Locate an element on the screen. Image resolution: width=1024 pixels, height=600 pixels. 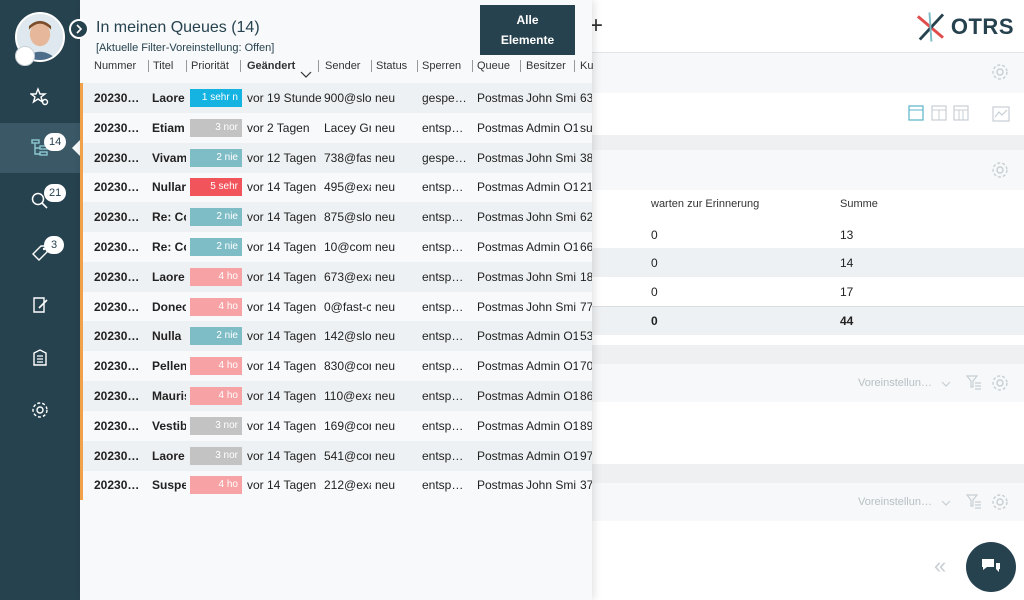
customer: 70 is located at coordinates (586, 366).